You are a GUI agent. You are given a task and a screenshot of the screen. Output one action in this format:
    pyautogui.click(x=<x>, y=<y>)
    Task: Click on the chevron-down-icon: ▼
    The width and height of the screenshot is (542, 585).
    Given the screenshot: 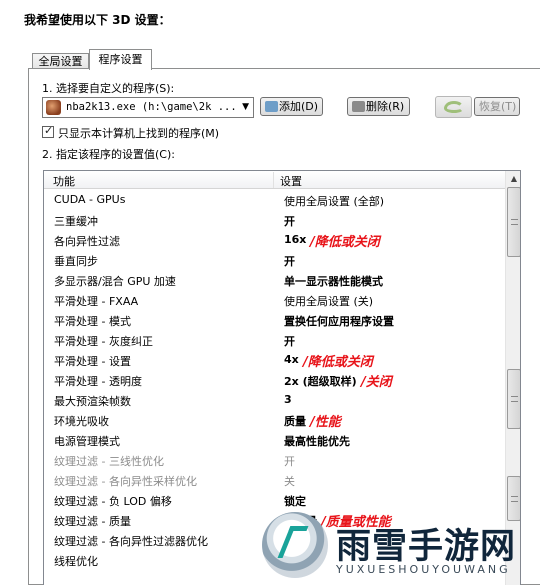 What is the action you would take?
    pyautogui.click(x=245, y=107)
    